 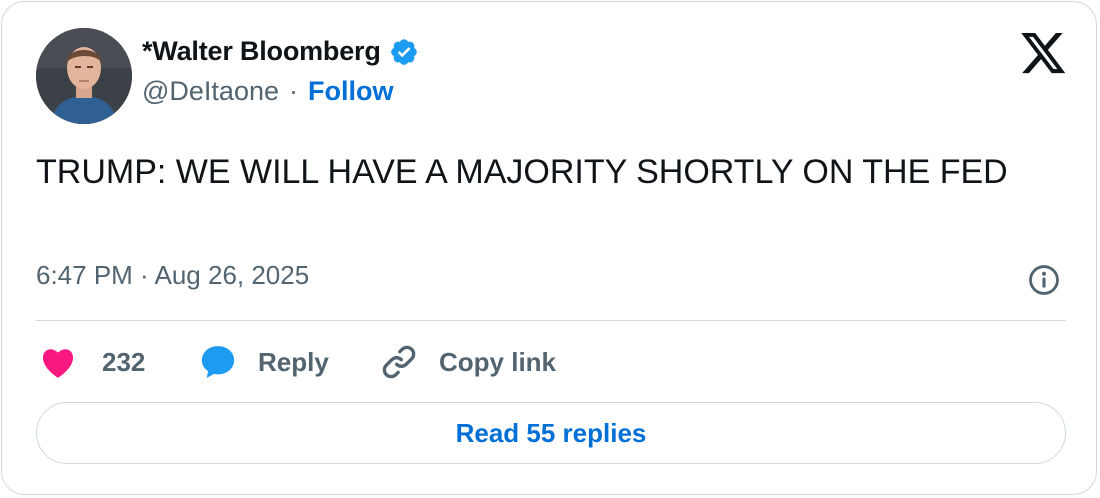 What do you see at coordinates (403, 51) in the screenshot?
I see `verified-badge-icon` at bounding box center [403, 51].